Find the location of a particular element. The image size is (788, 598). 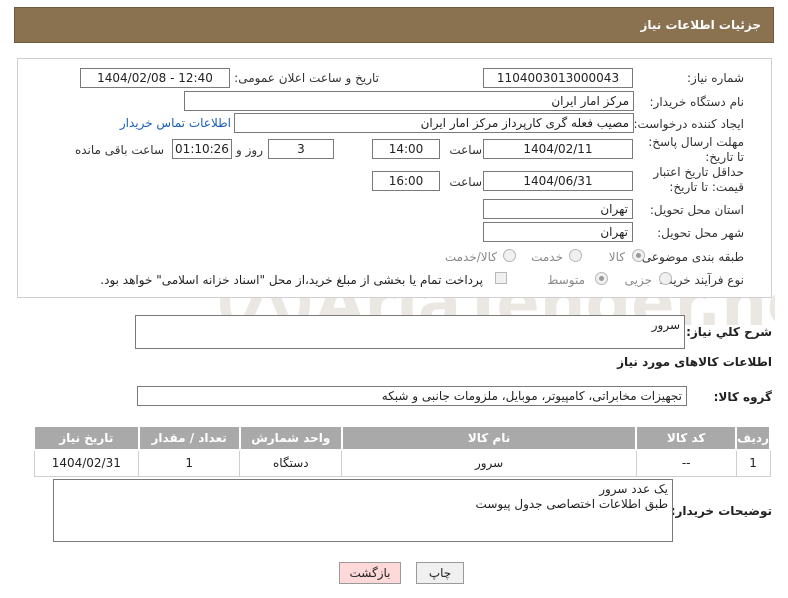

table-row: 1 -- سرور دستگاه 1 1404/02/31 is located at coordinates (402, 463).